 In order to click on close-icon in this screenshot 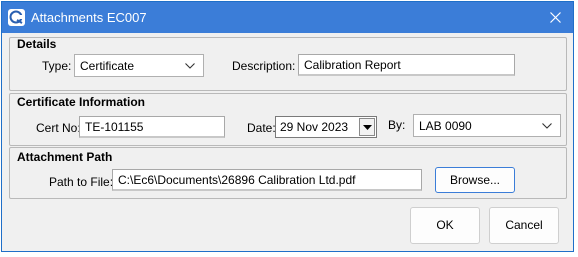, I will do `click(555, 17)`.